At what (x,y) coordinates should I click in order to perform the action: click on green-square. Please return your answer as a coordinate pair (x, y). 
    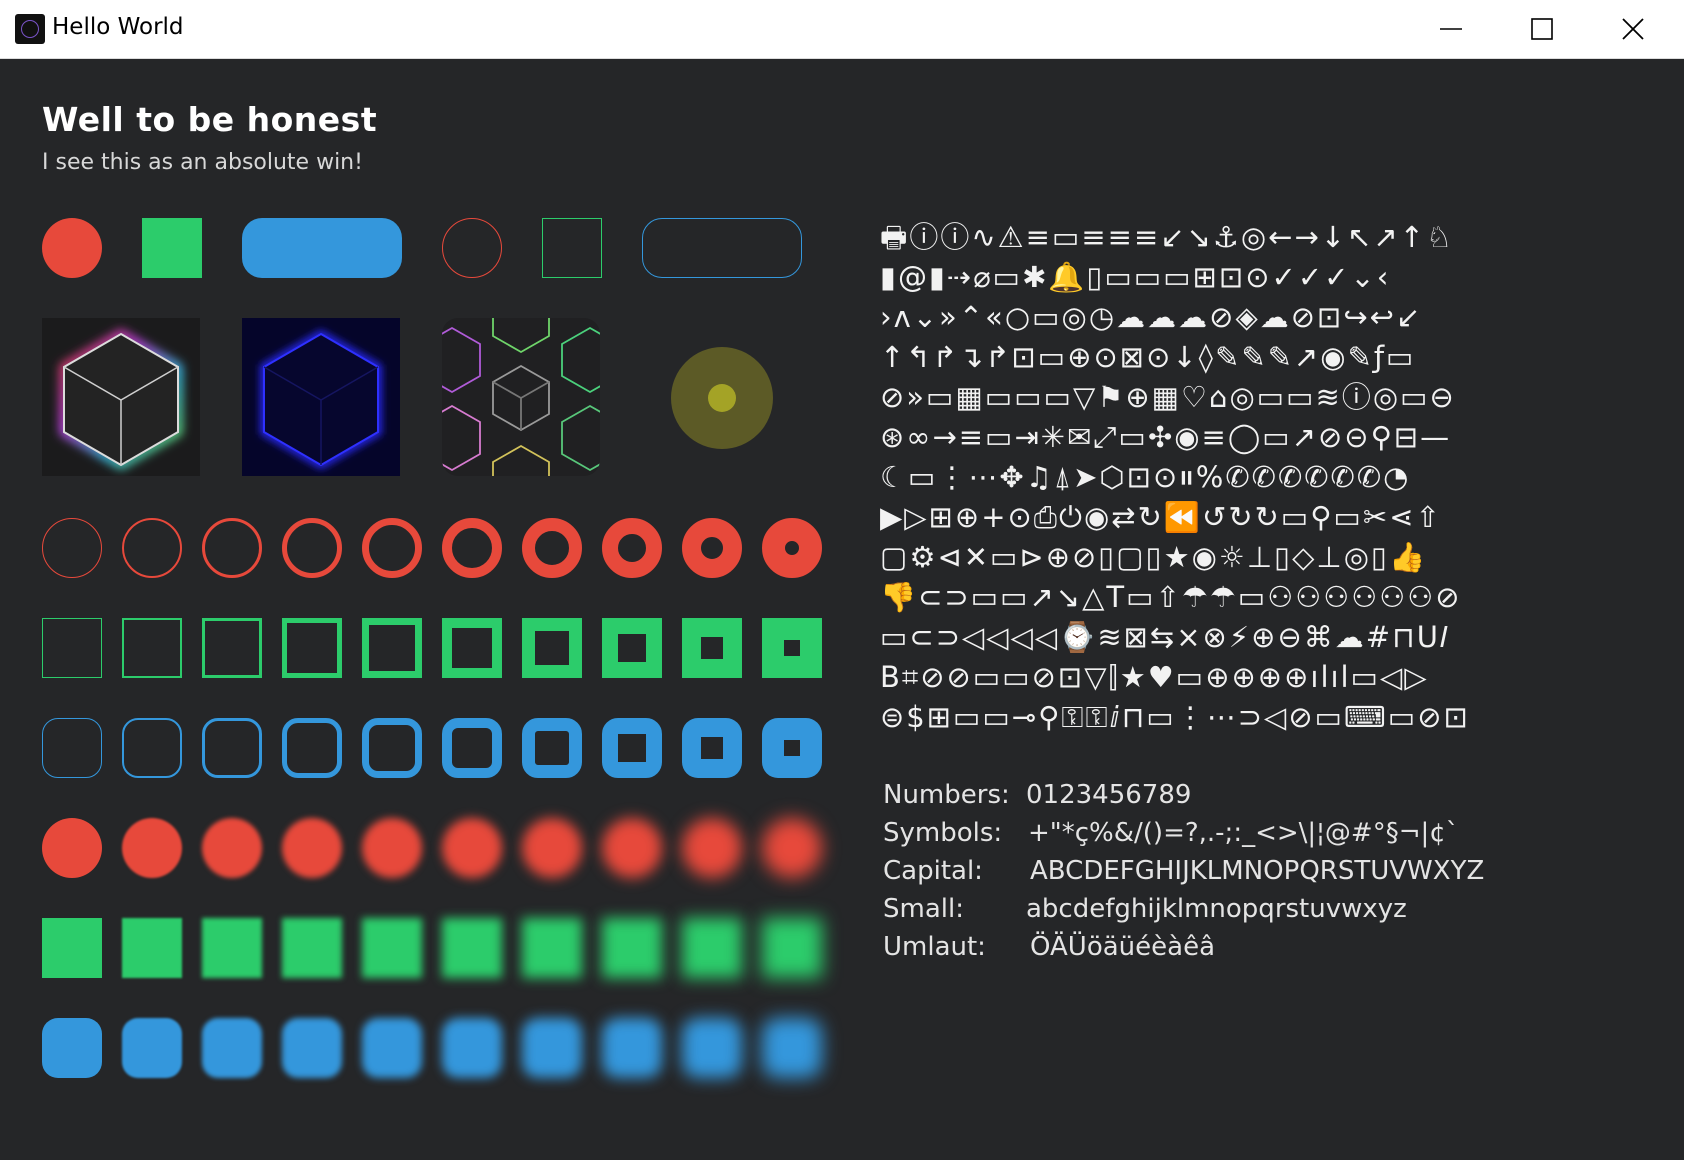
    Looking at the image, I should click on (172, 248).